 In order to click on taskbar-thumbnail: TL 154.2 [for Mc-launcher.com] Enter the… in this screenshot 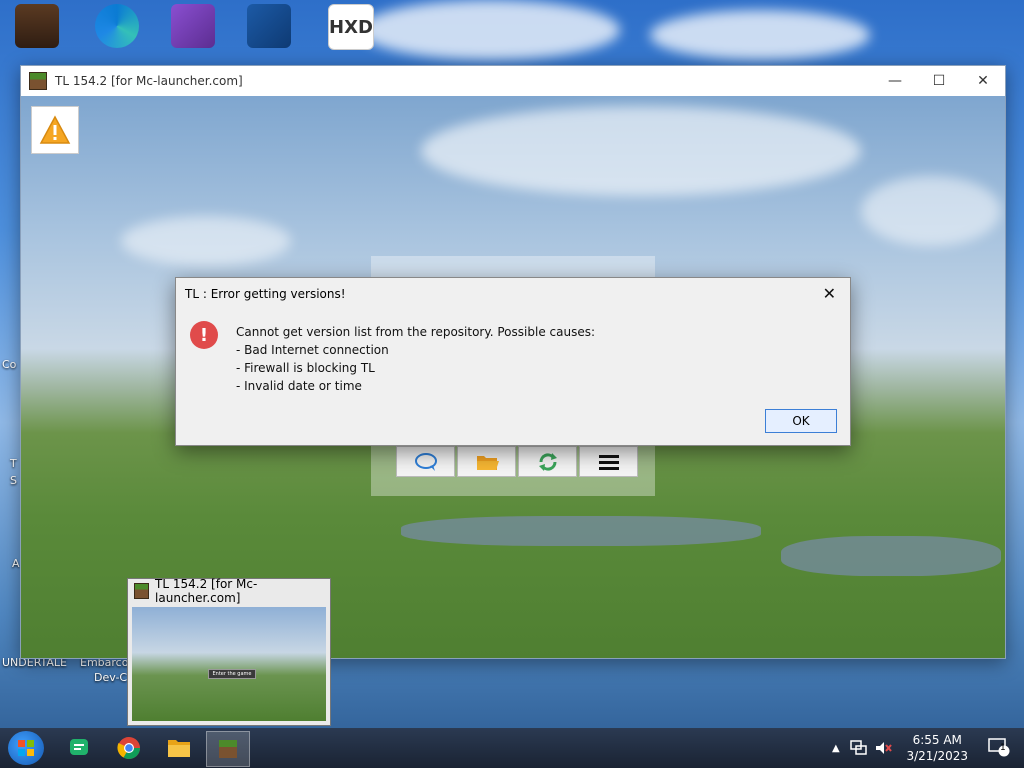, I will do `click(229, 651)`.